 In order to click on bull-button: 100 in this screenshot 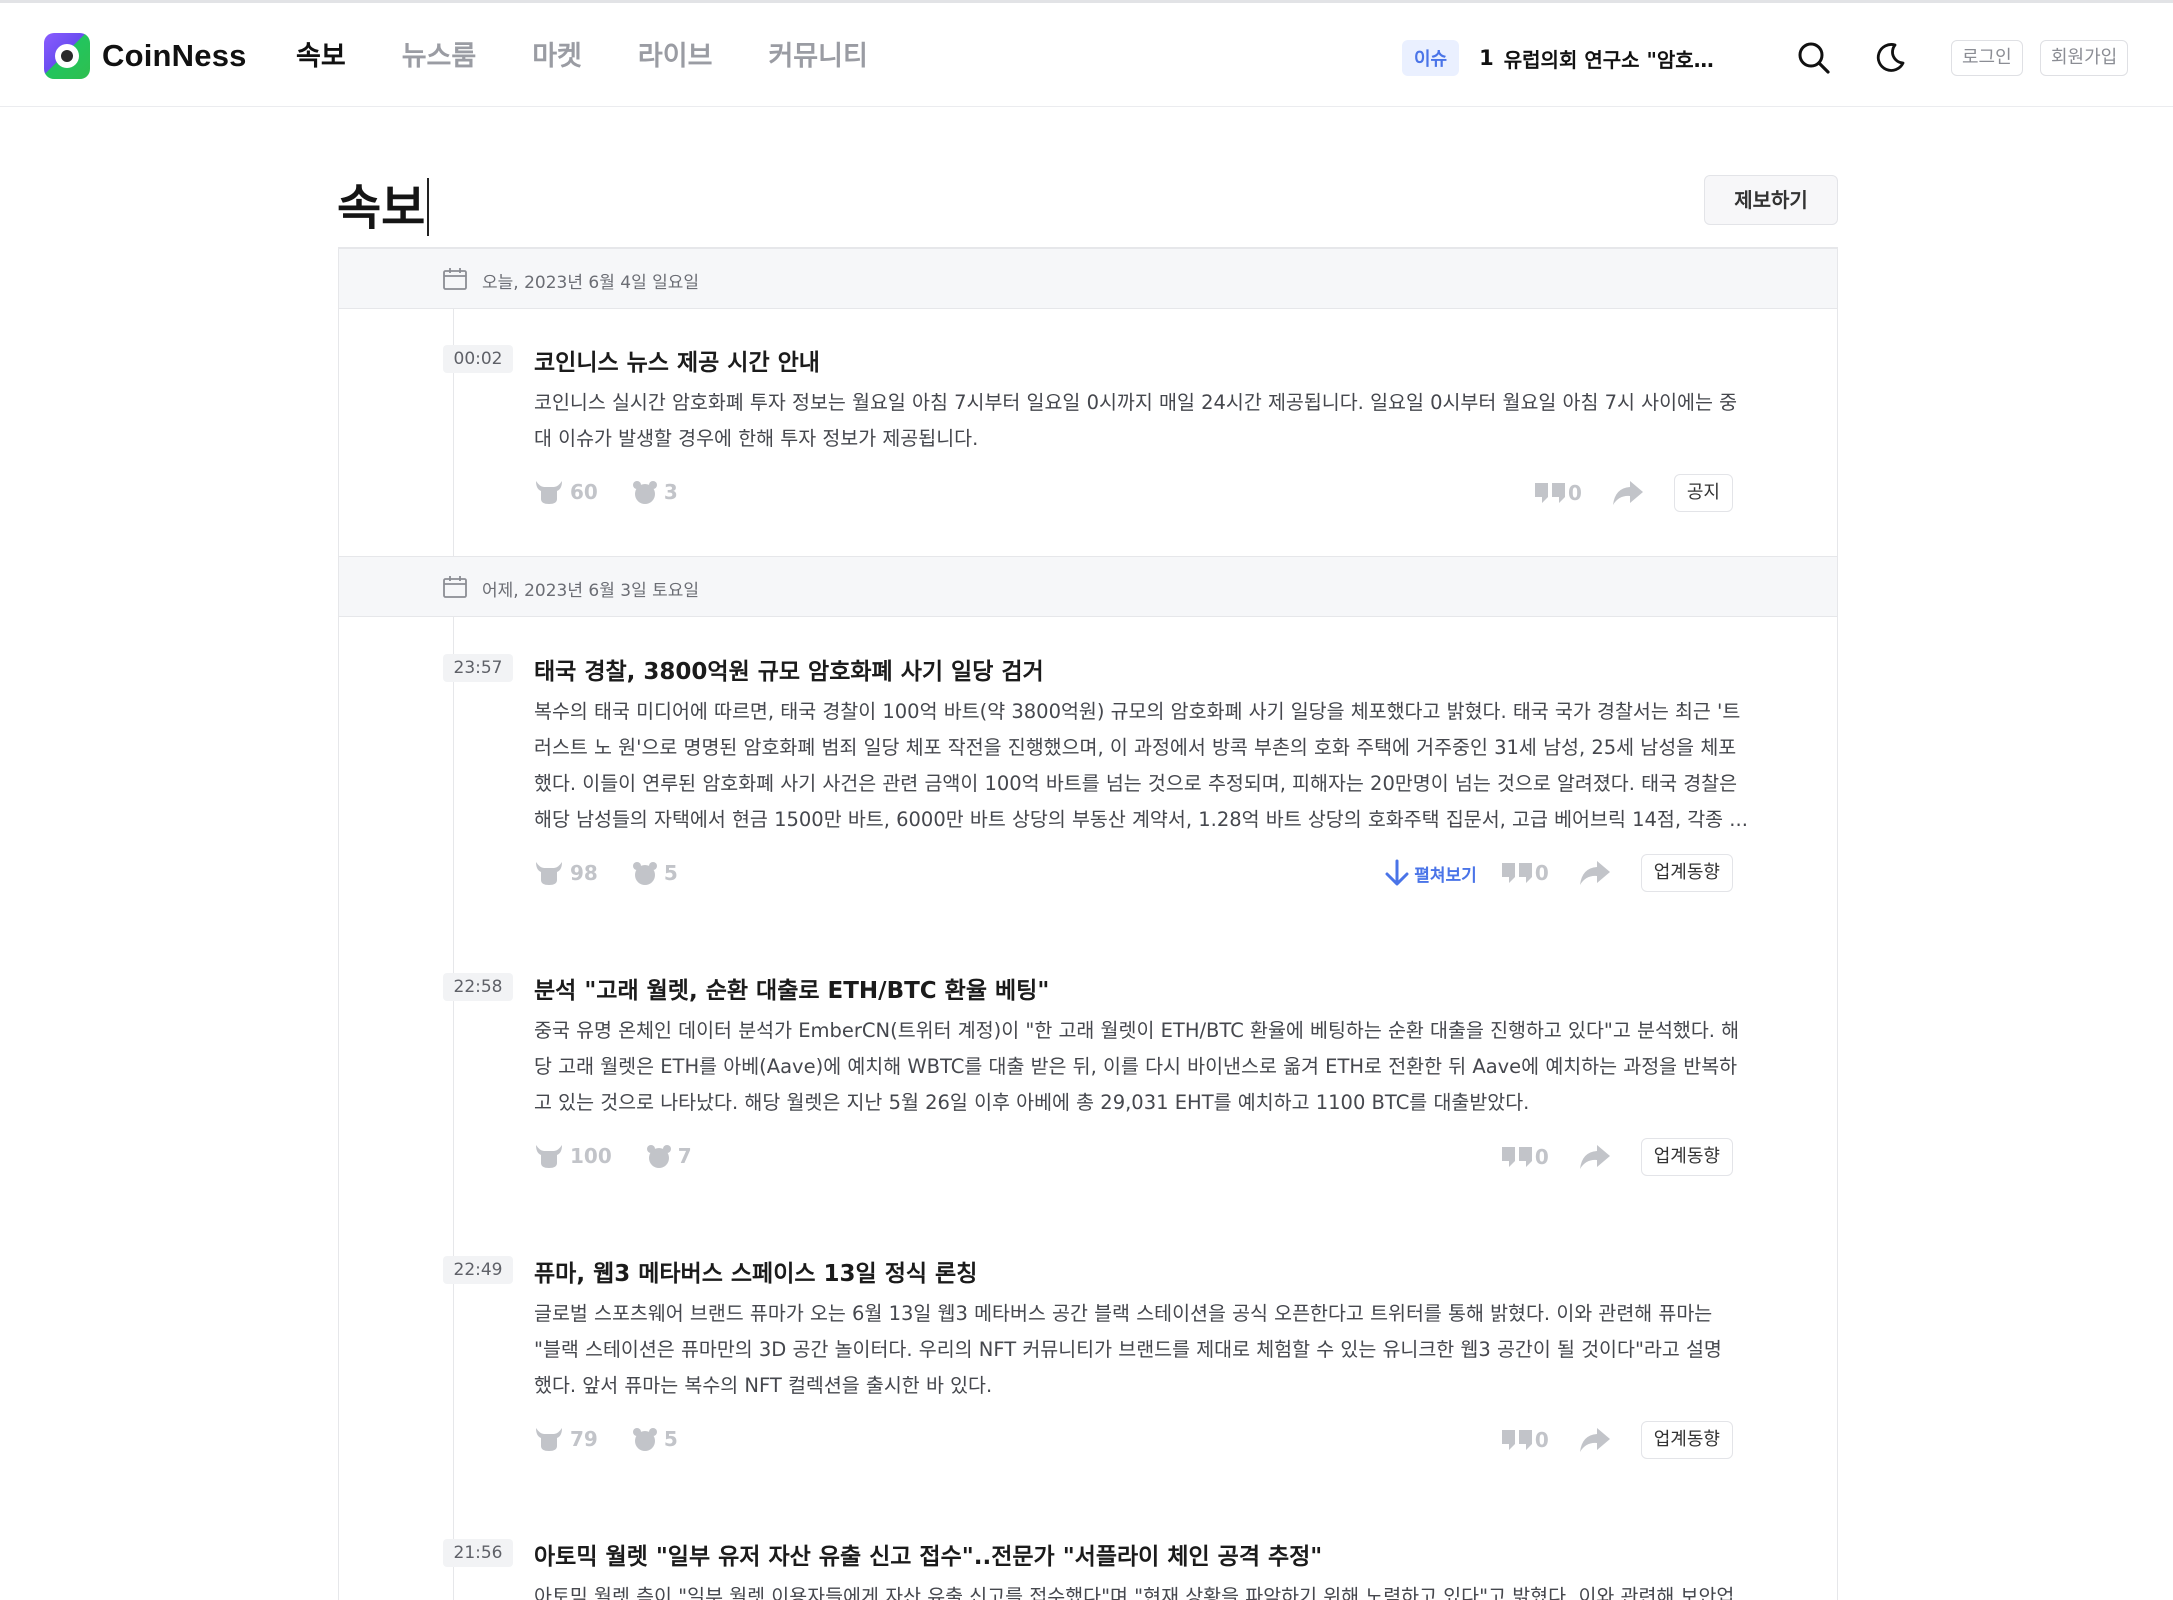, I will do `click(573, 1156)`.